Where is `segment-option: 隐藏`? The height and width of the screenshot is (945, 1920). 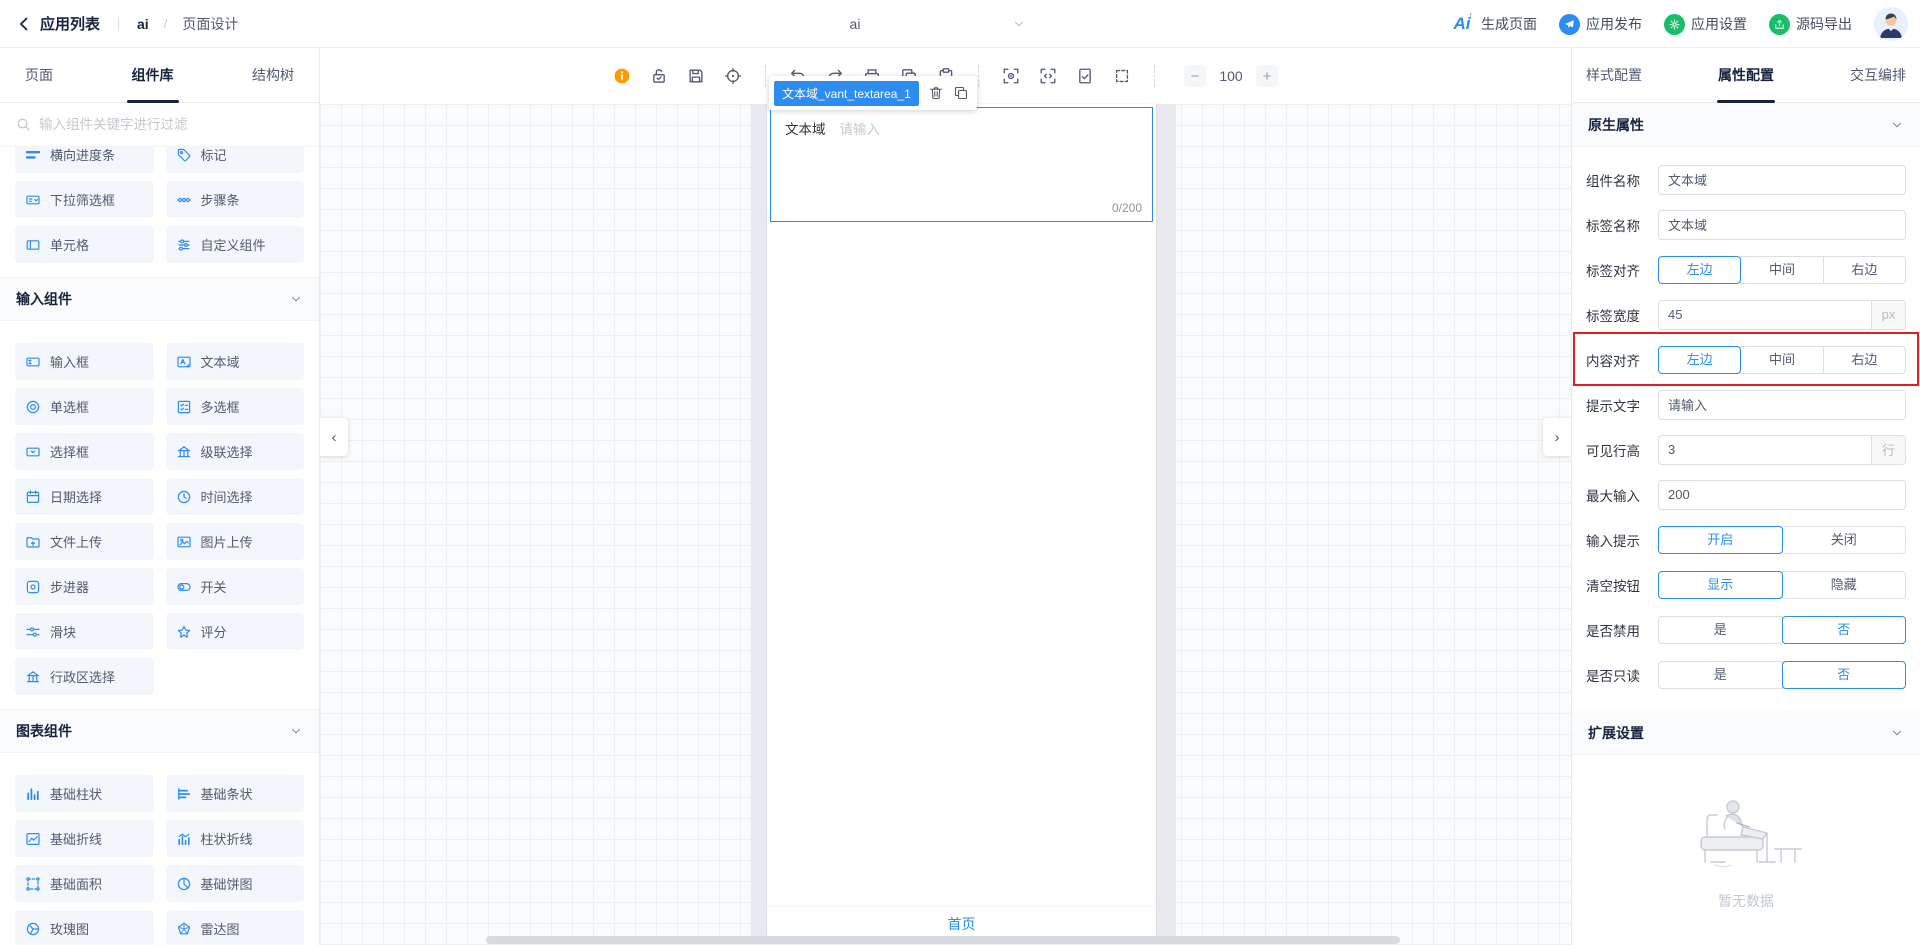 segment-option: 隐藏 is located at coordinates (1843, 584).